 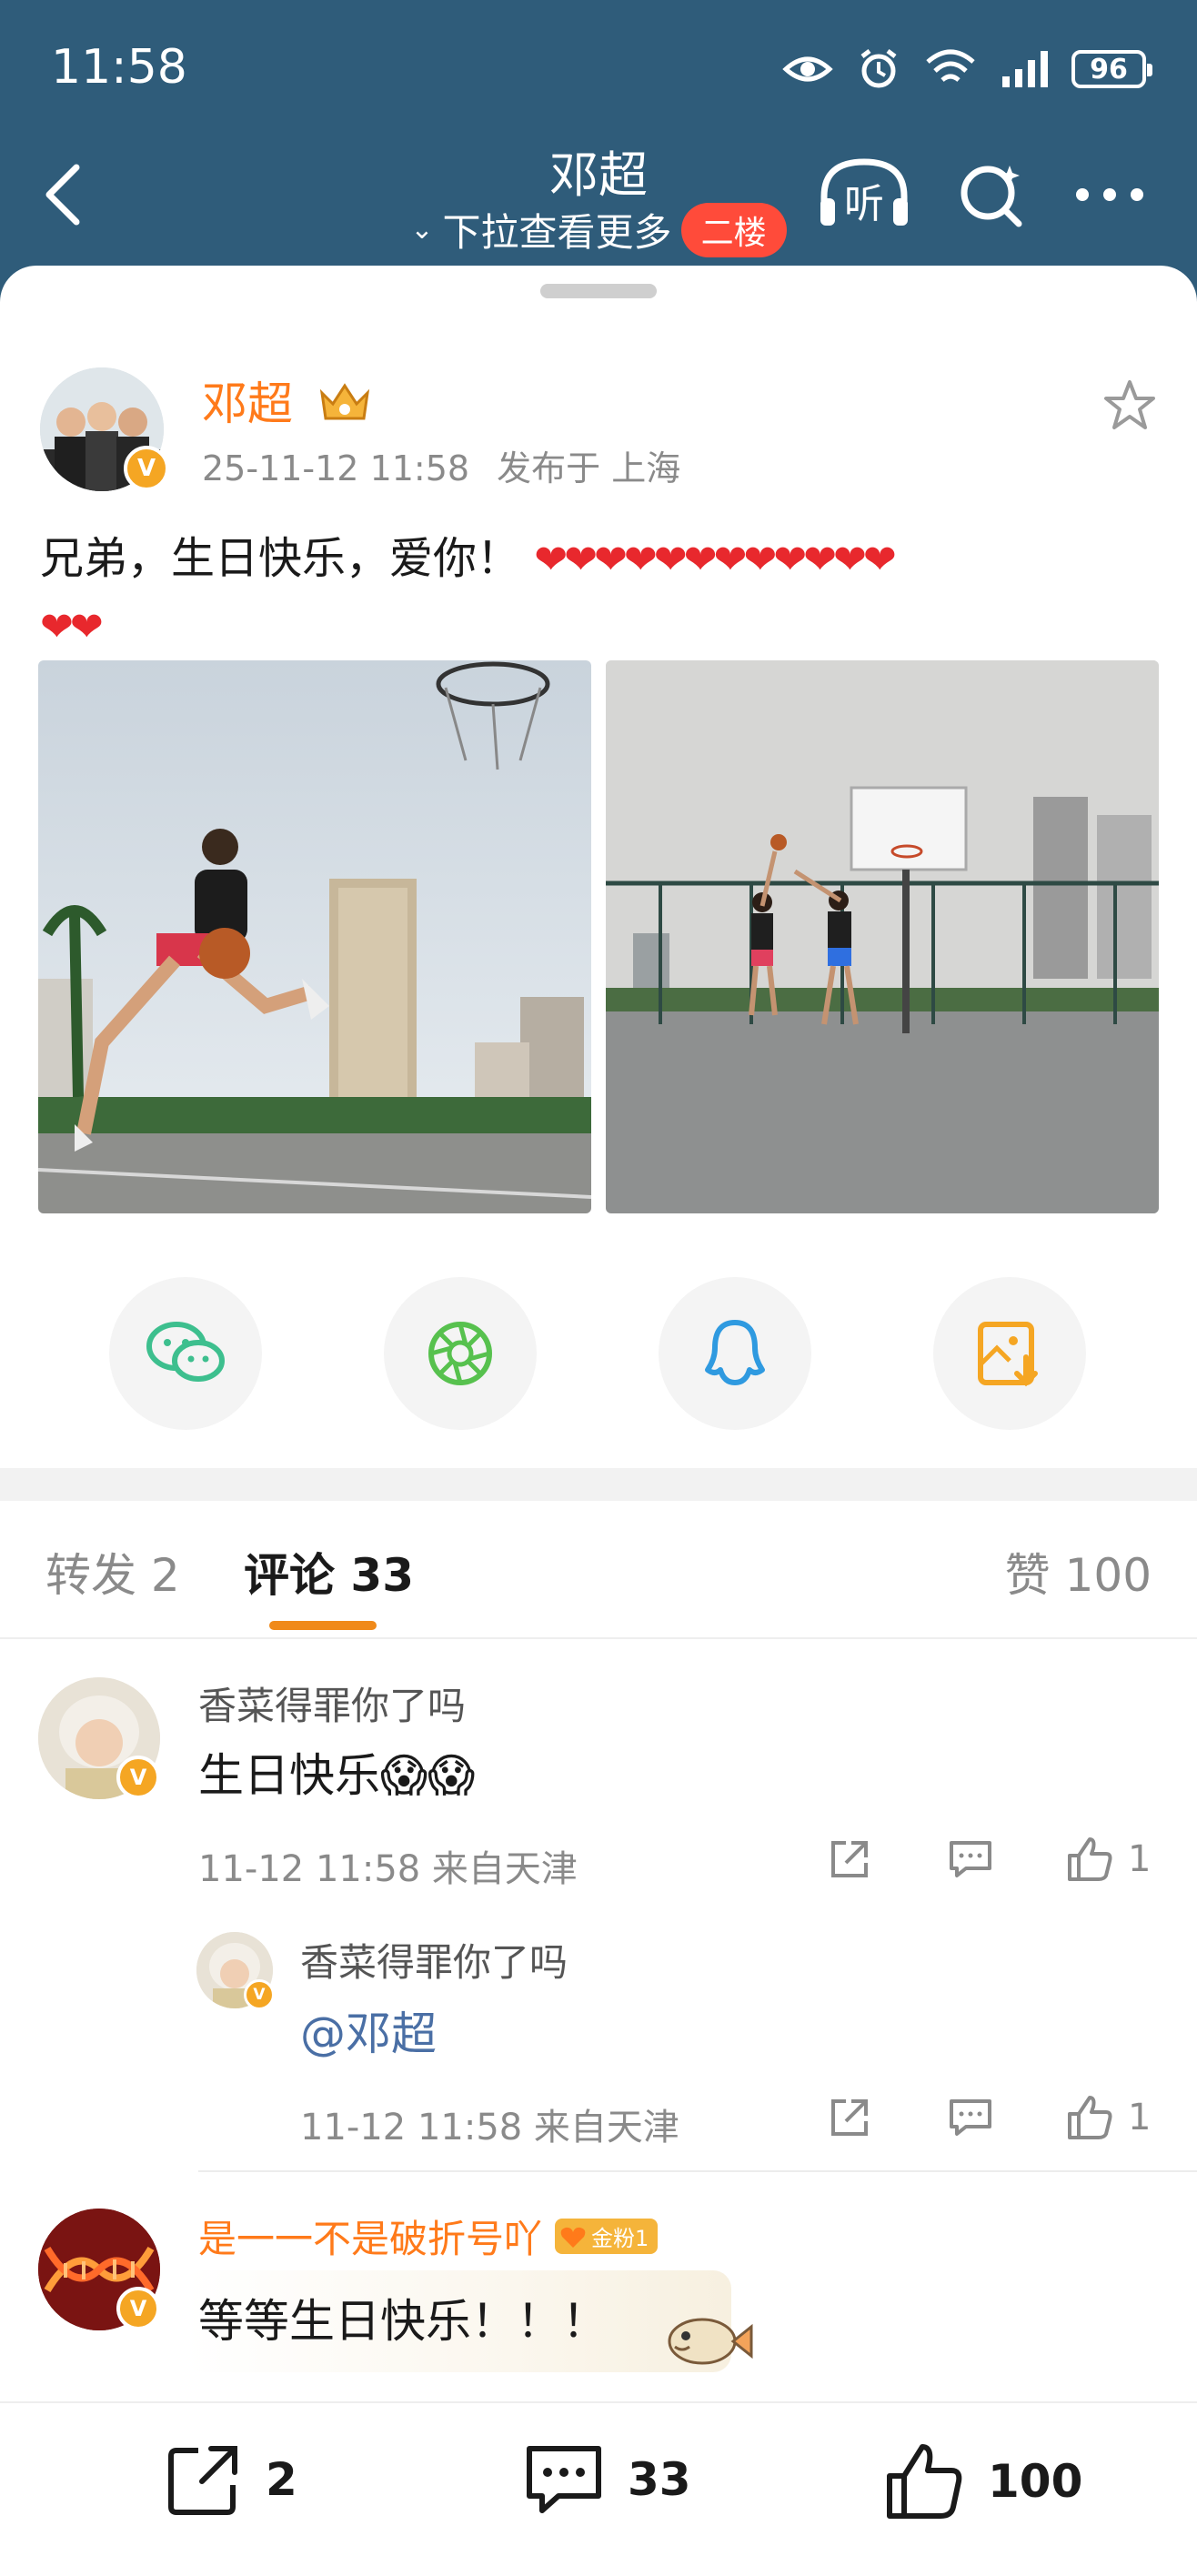 I want to click on fan-badge: 金粉1, so click(x=607, y=2236).